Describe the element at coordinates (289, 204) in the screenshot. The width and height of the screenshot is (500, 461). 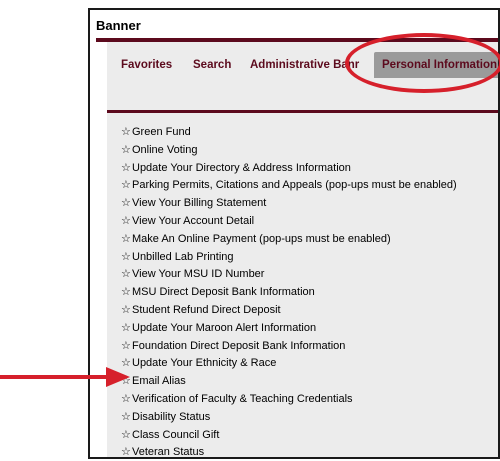
I see `menu-item-billing-statement: ☆View Your Billing Statement` at that location.